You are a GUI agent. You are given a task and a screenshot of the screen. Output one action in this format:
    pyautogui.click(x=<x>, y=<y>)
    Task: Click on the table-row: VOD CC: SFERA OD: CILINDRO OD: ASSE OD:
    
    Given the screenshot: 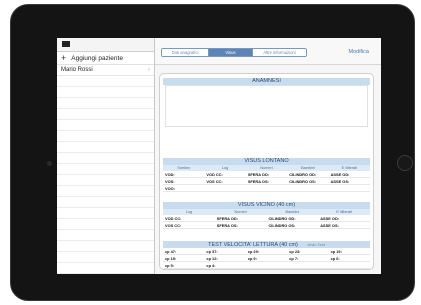 What is the action you would take?
    pyautogui.click(x=266, y=218)
    